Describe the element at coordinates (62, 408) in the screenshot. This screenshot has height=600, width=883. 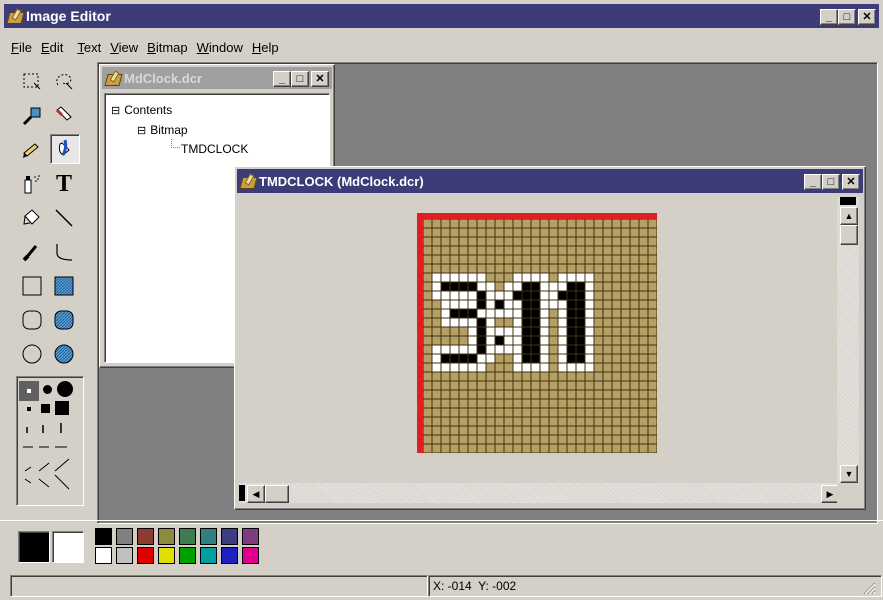
I see `brush-size-sq-large` at that location.